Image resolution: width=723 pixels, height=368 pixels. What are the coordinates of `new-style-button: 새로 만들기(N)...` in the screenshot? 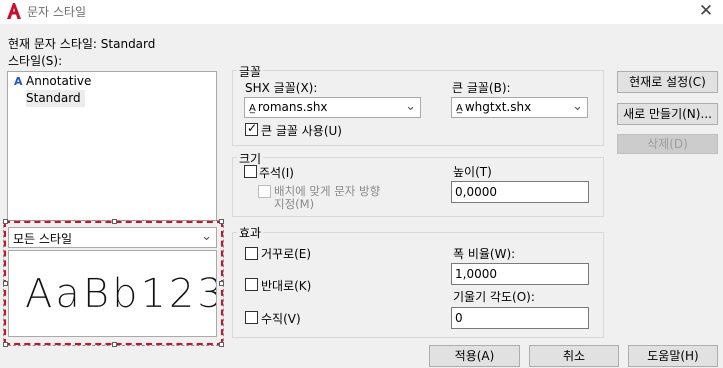 It's located at (667, 114).